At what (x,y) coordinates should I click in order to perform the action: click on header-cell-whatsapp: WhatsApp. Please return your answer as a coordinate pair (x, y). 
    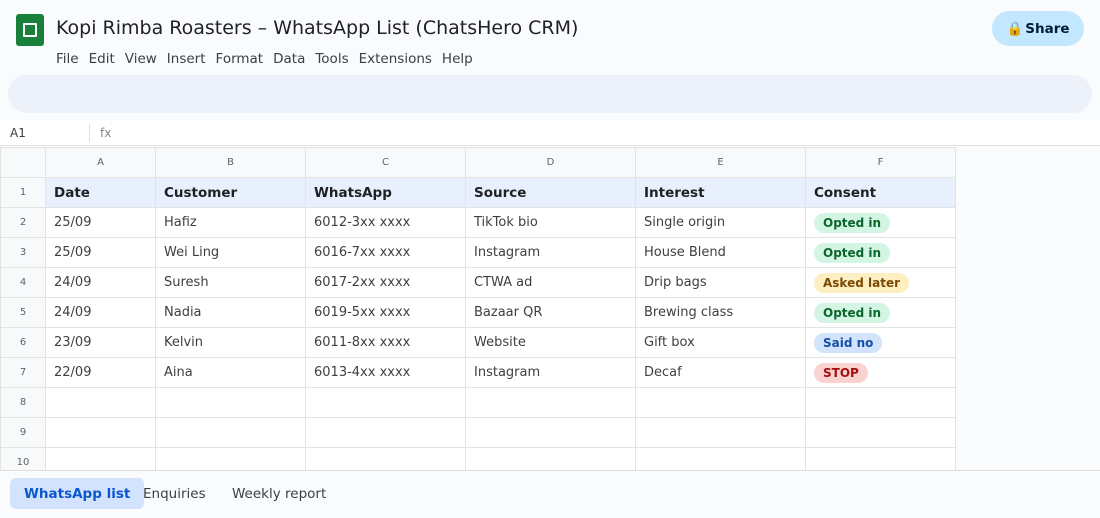
    Looking at the image, I should click on (385, 192).